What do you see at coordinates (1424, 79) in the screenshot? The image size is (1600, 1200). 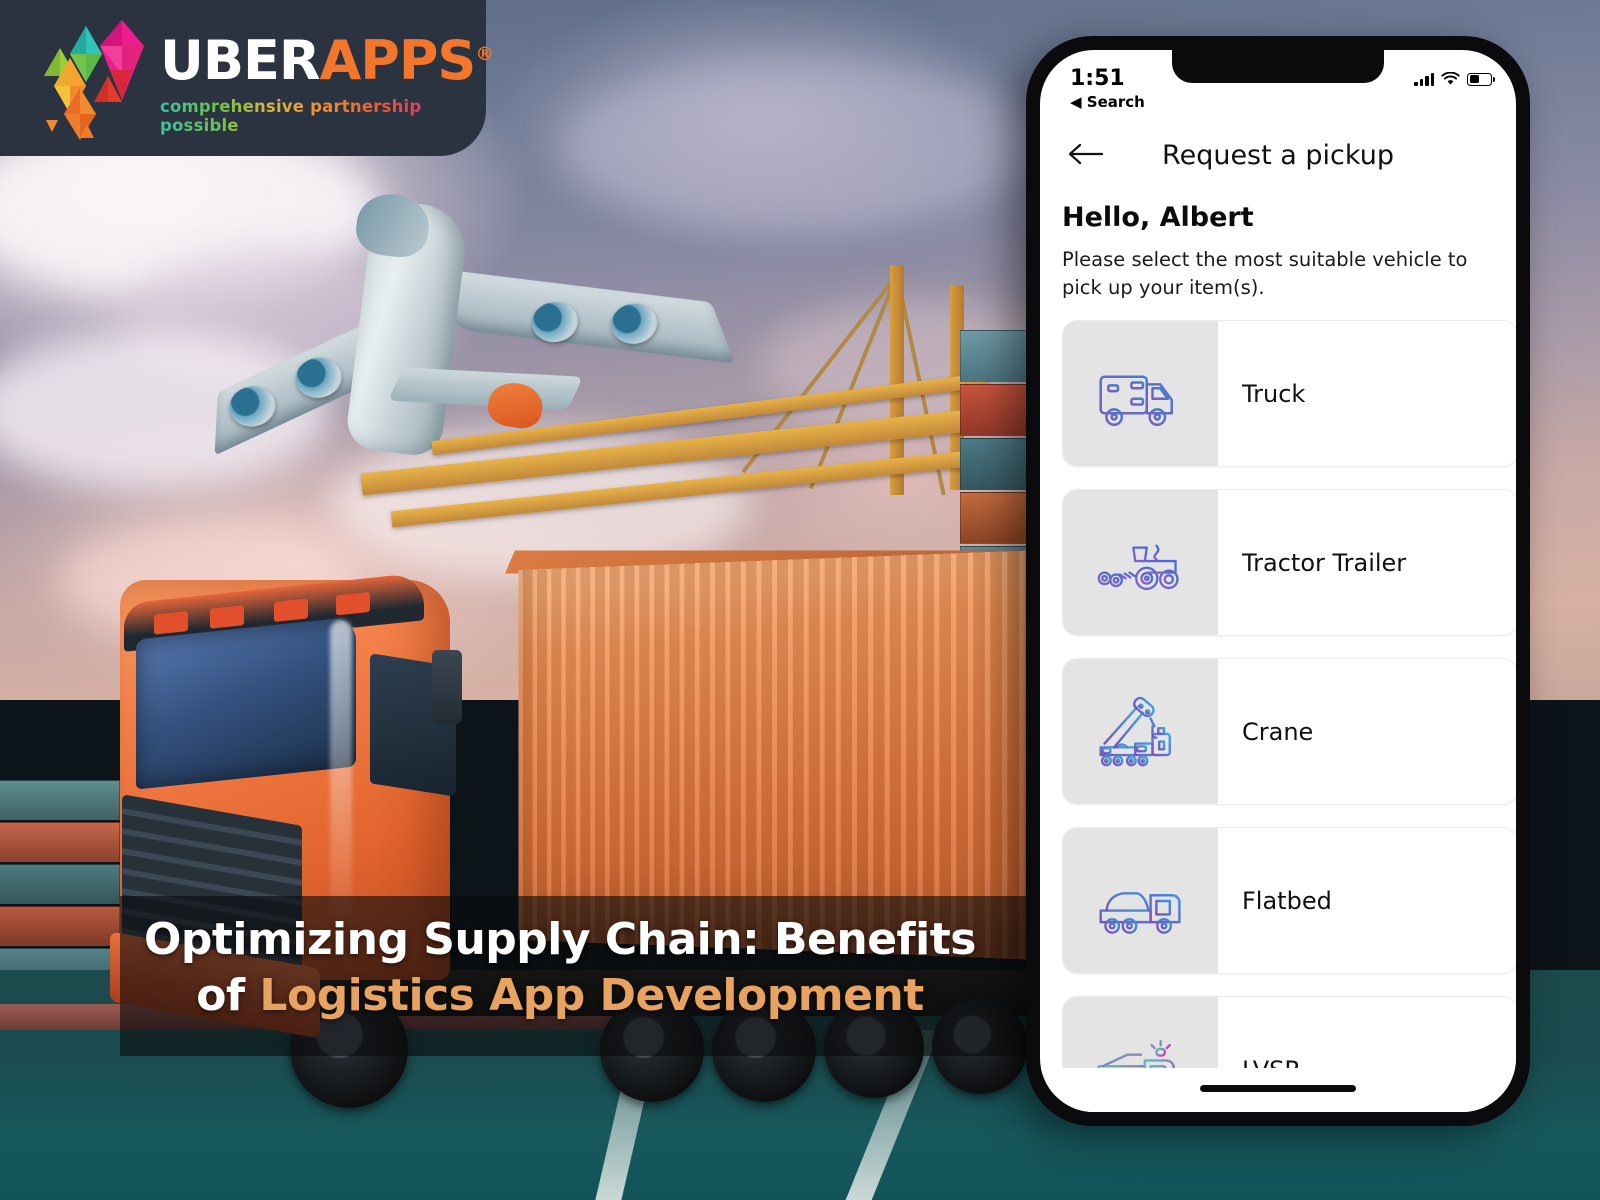 I see `cellular-signal-icon` at bounding box center [1424, 79].